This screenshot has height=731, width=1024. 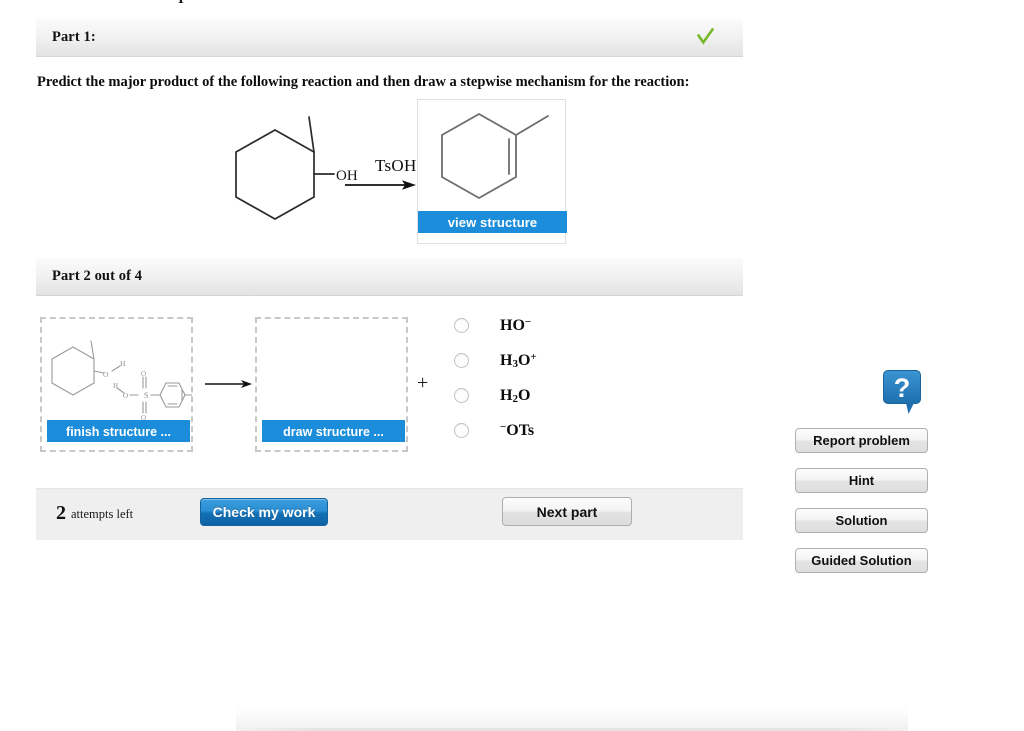 I want to click on attempts-label: attempts left, so click(x=102, y=514).